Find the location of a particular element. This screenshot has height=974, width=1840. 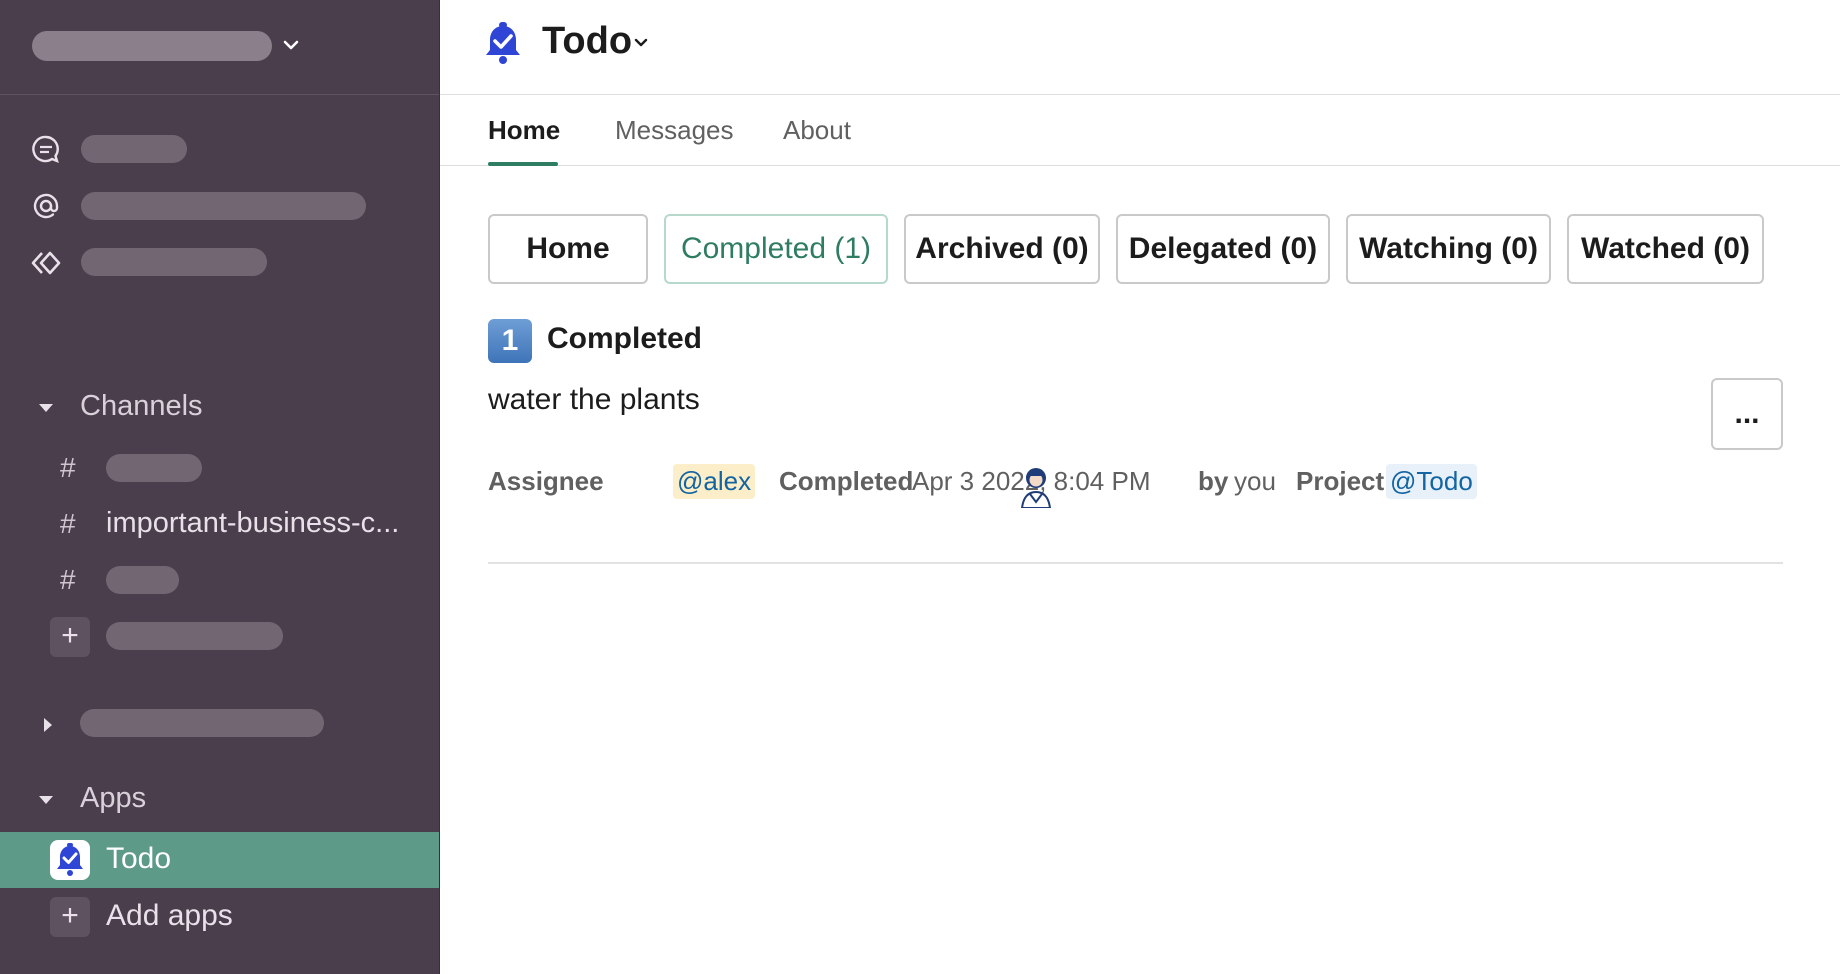

project-mention: @Todo is located at coordinates (1431, 481).